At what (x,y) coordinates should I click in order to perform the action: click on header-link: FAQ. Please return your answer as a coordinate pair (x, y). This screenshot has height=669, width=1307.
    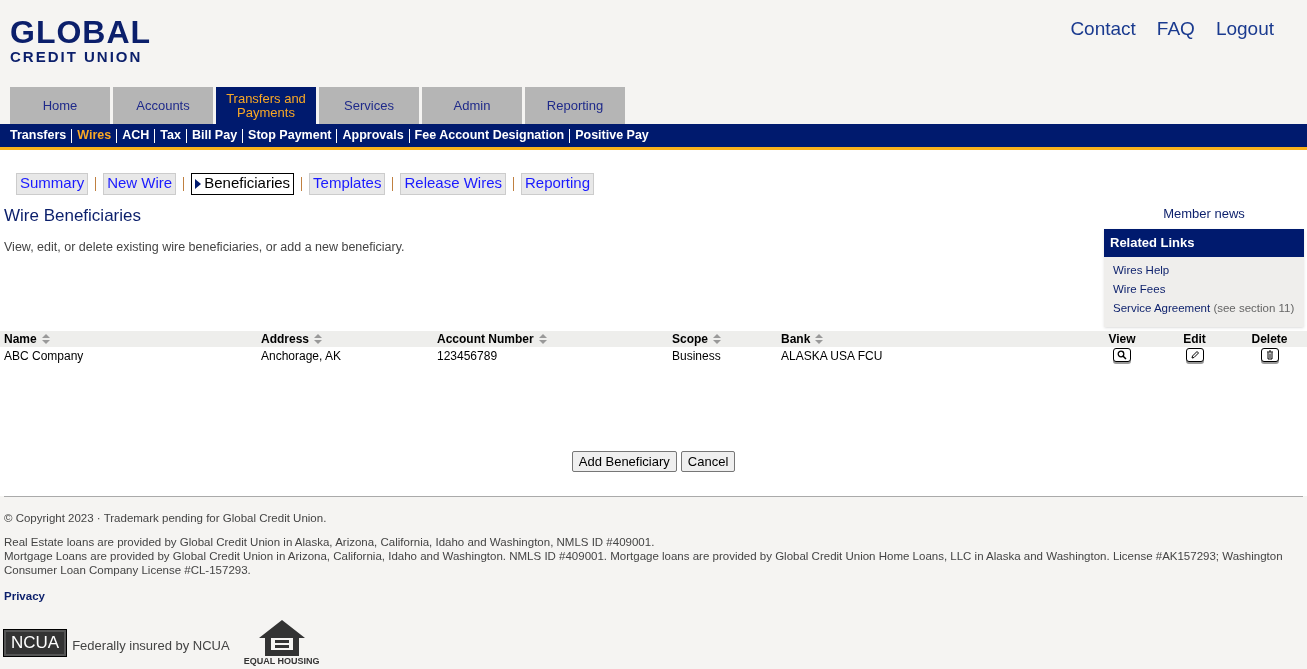
    Looking at the image, I should click on (1175, 29).